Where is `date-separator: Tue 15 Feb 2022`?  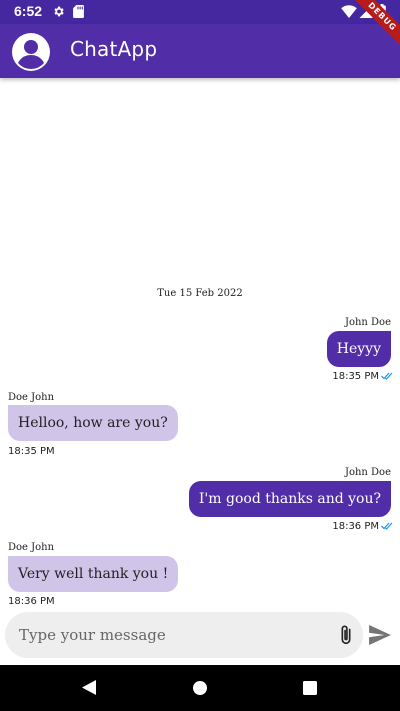
date-separator: Tue 15 Feb 2022 is located at coordinates (200, 293).